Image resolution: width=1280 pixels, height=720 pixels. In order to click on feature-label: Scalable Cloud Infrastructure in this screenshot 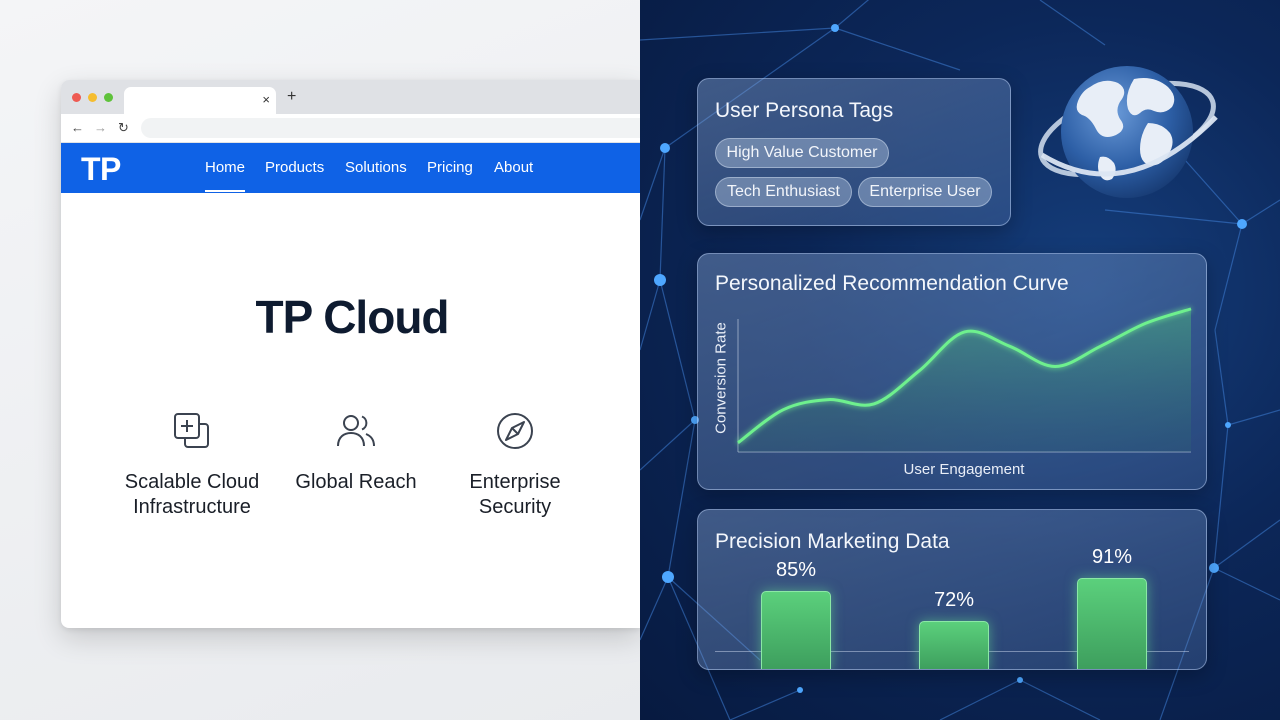, I will do `click(192, 495)`.